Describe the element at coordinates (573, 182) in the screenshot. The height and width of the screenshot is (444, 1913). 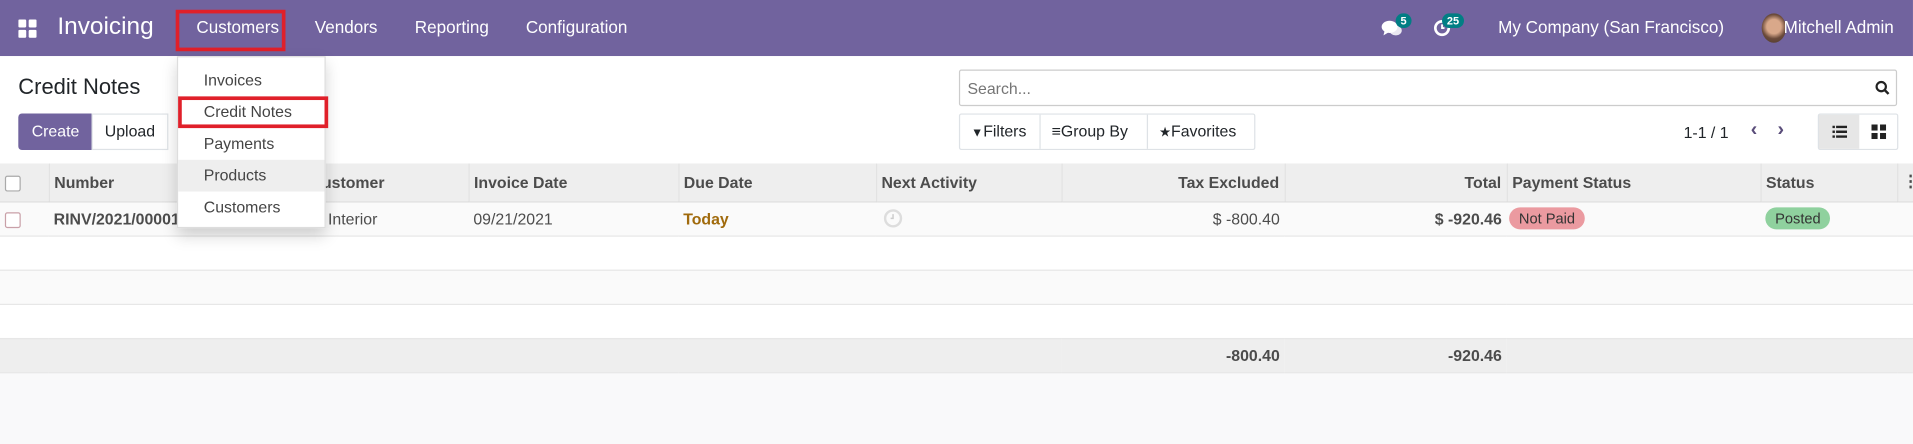
I see `header-invoice-date: Invoice Date` at that location.